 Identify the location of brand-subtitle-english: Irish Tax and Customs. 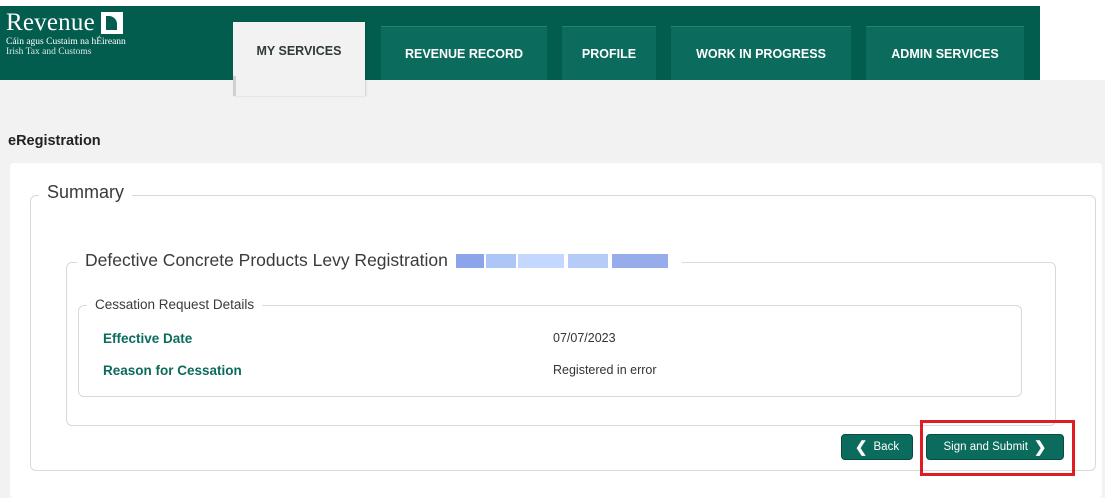
(49, 52).